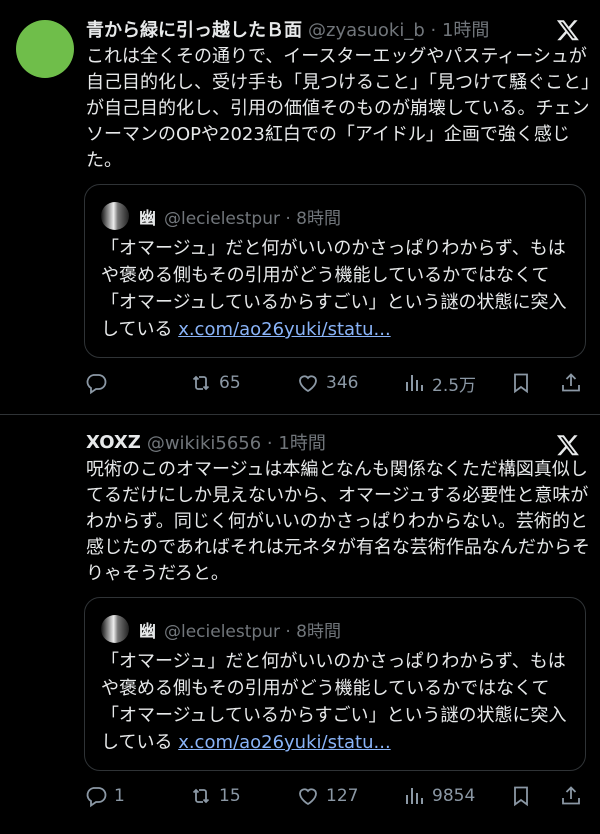  I want to click on action-bar: 1 15 127 9854, so click(334, 796).